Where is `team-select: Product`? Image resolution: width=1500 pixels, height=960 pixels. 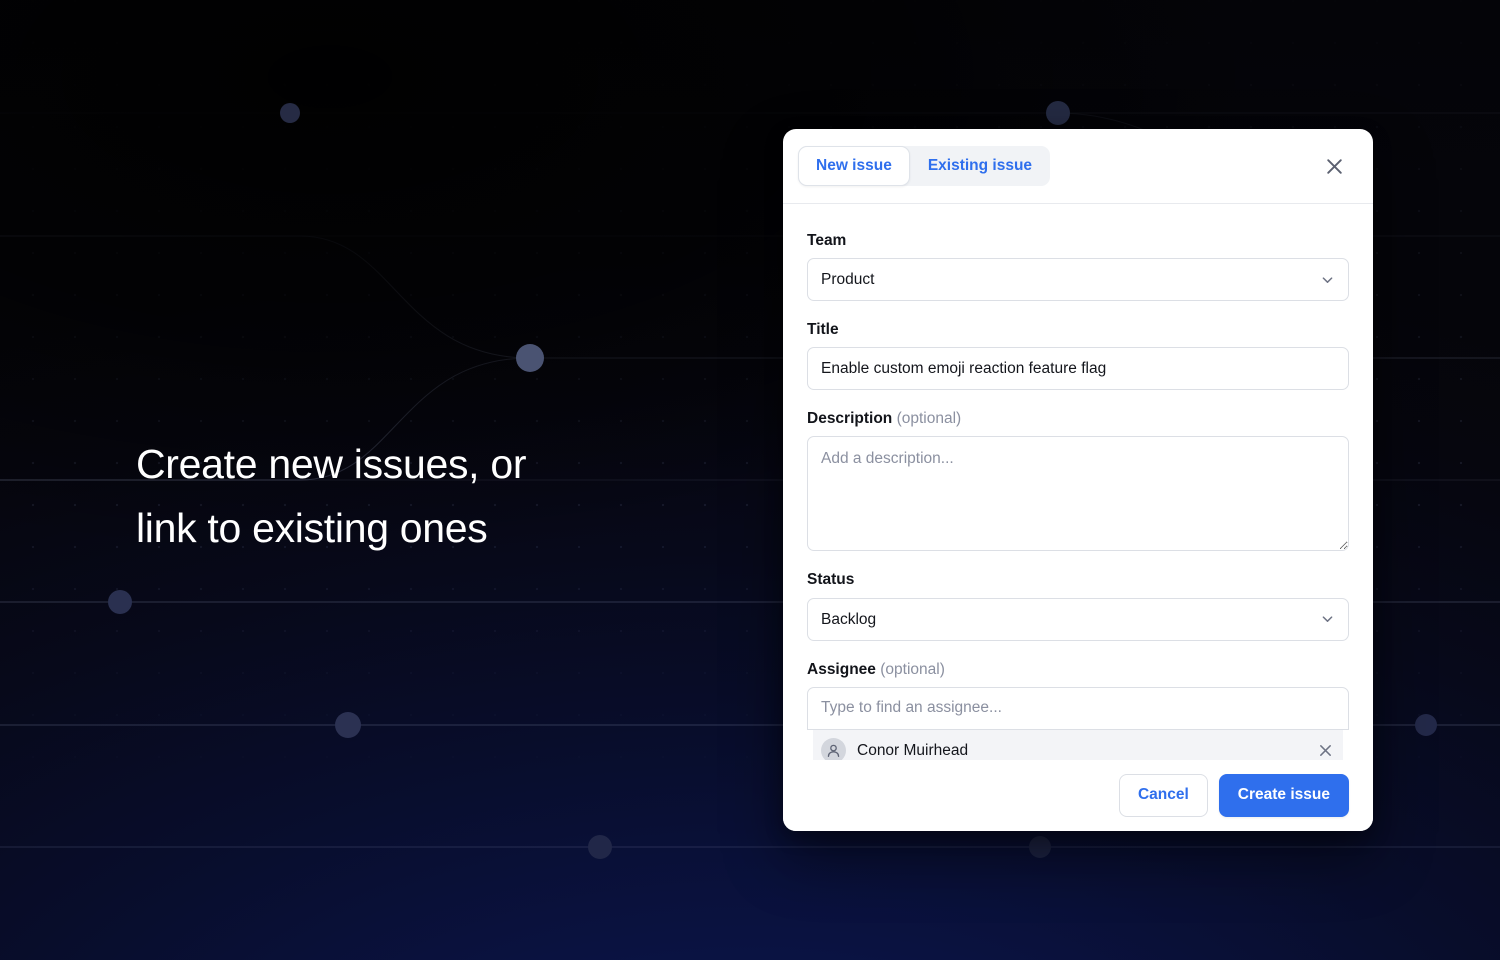
team-select: Product is located at coordinates (1078, 280).